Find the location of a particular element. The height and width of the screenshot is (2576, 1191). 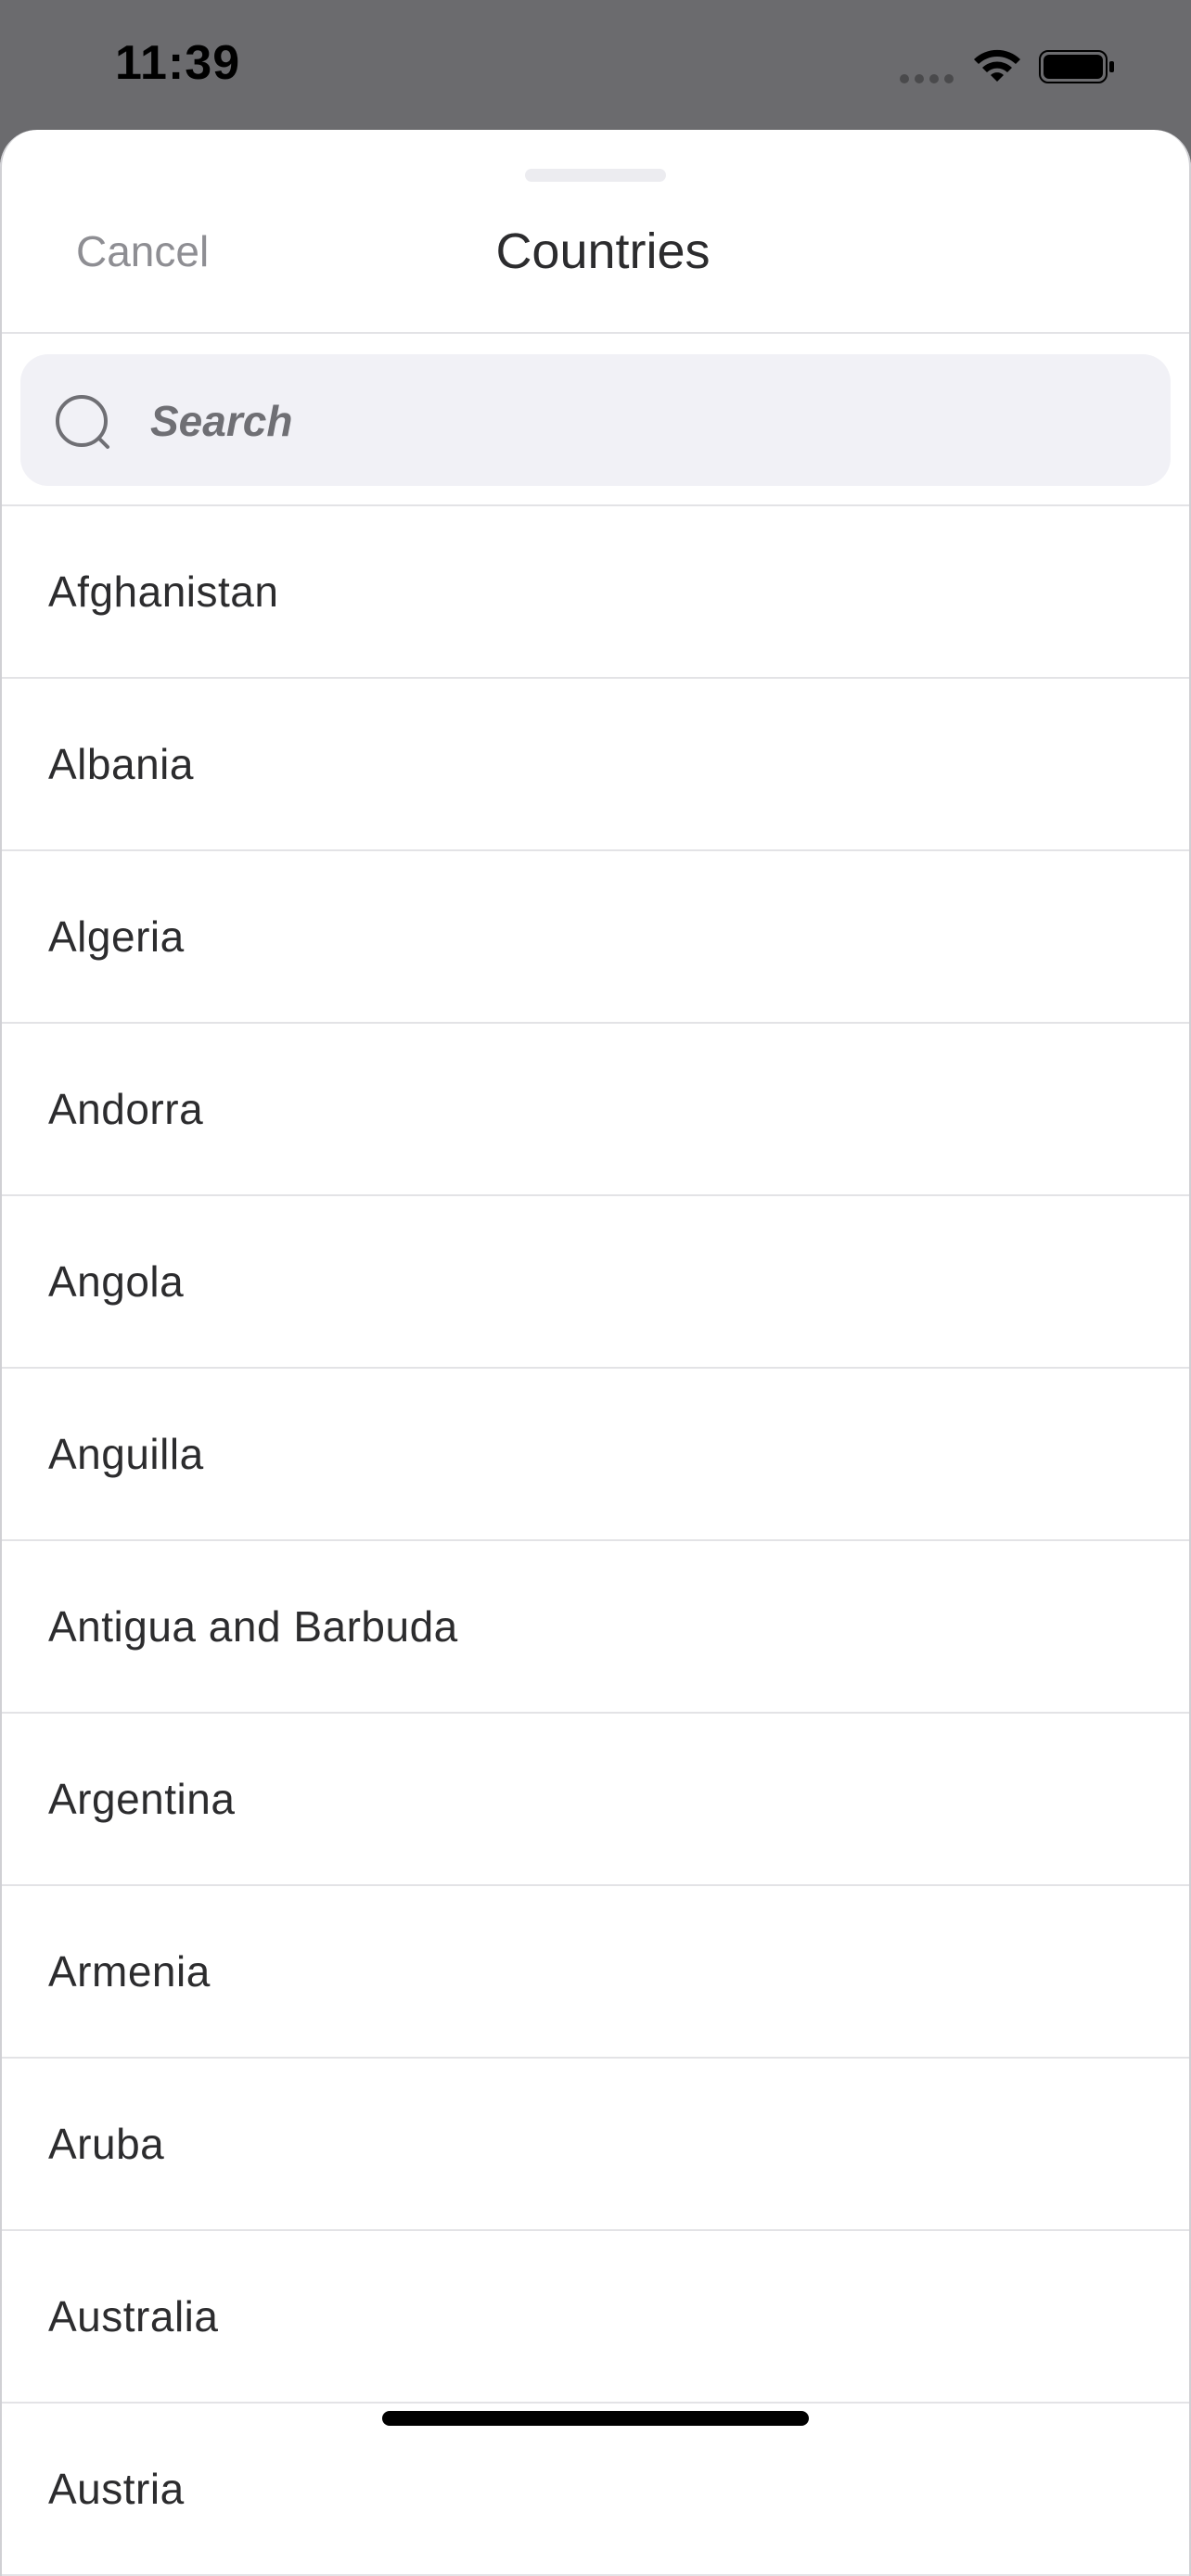

country-label: Austria is located at coordinates (116, 2489).